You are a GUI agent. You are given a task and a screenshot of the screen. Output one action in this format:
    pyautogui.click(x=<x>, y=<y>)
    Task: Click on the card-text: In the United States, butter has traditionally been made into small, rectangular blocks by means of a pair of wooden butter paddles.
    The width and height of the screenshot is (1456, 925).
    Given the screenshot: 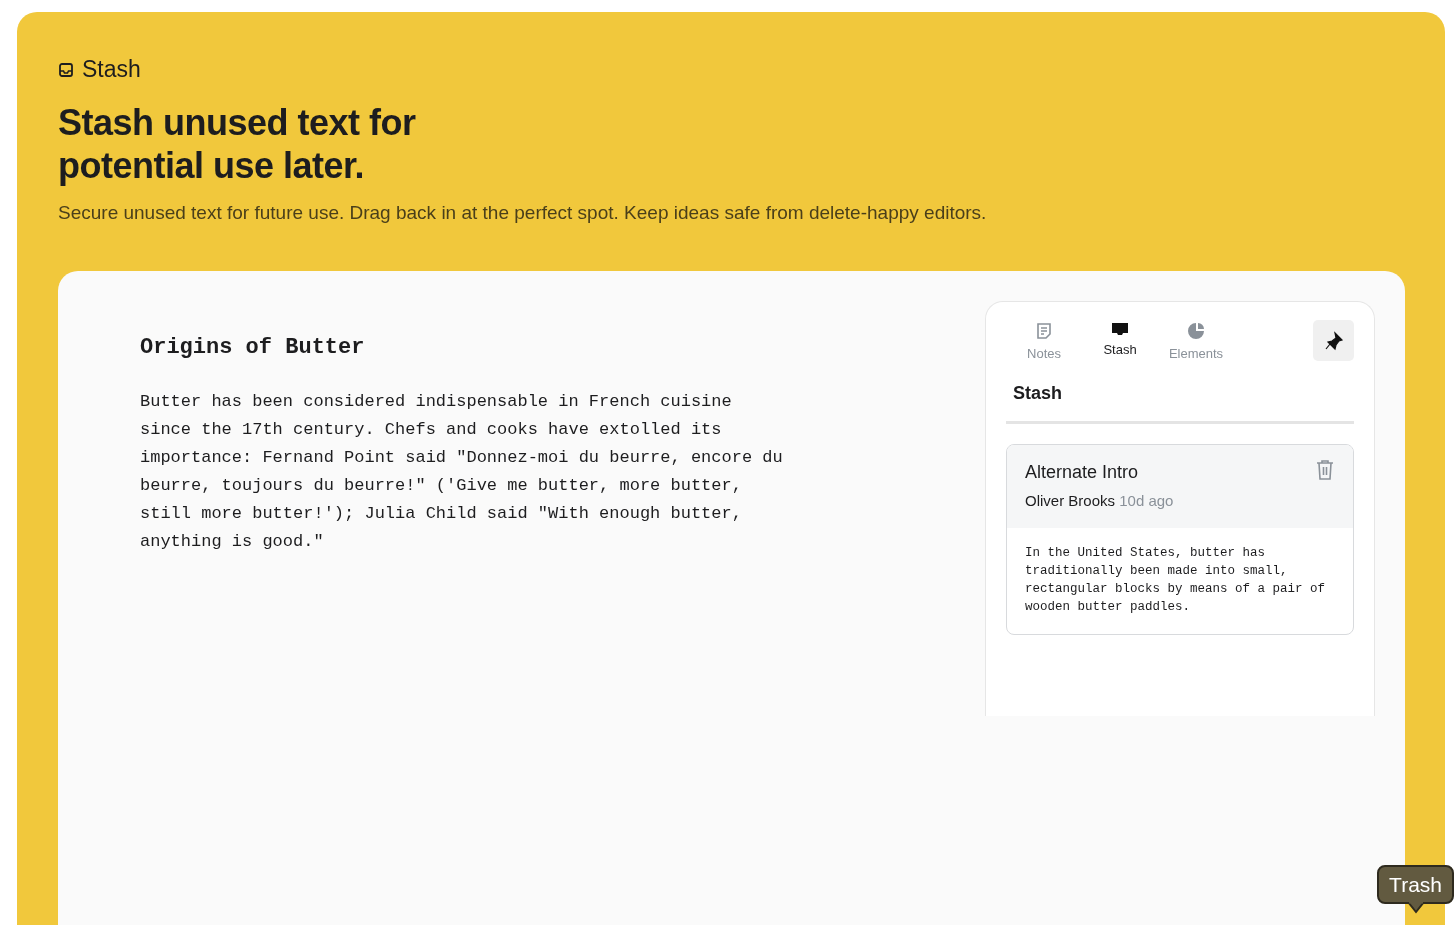 What is the action you would take?
    pyautogui.click(x=1175, y=581)
    